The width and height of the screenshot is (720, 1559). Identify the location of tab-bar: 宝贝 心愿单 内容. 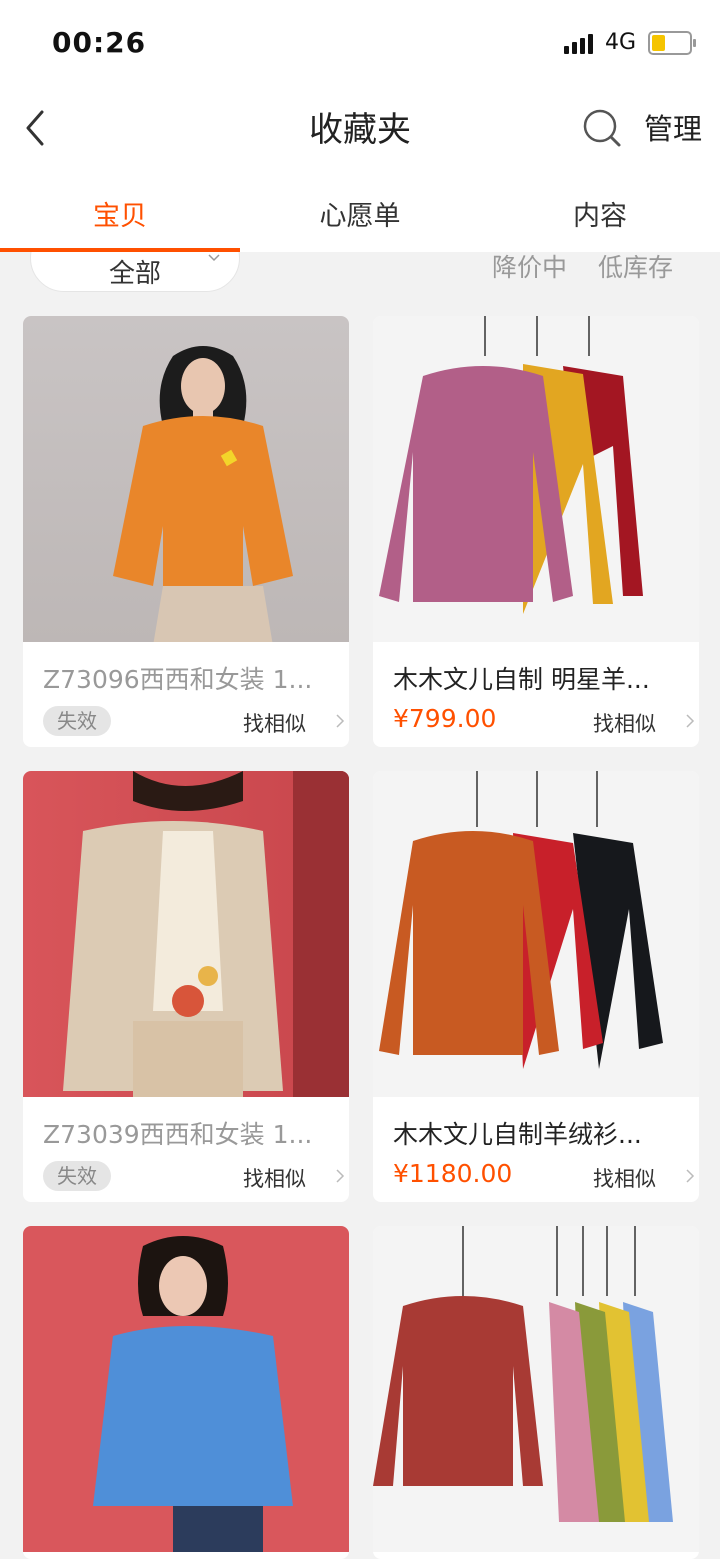
(360, 211).